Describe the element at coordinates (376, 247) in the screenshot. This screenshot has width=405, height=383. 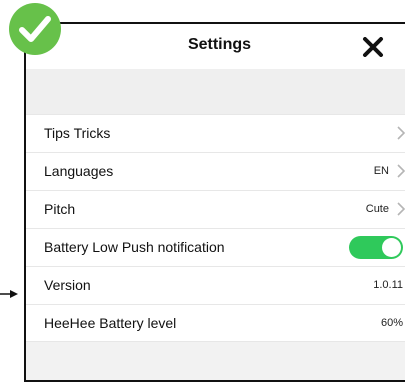
I see `battery-low-toggle` at that location.